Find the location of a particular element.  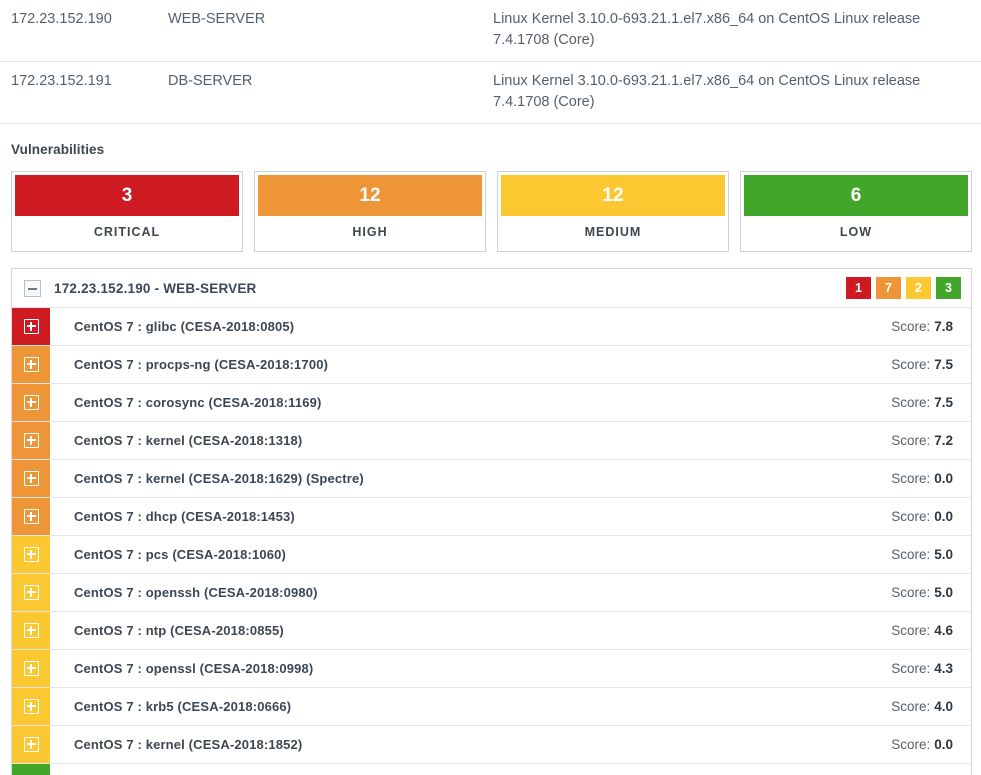

vulnerability-score: Score: 7.8 is located at coordinates (922, 326).